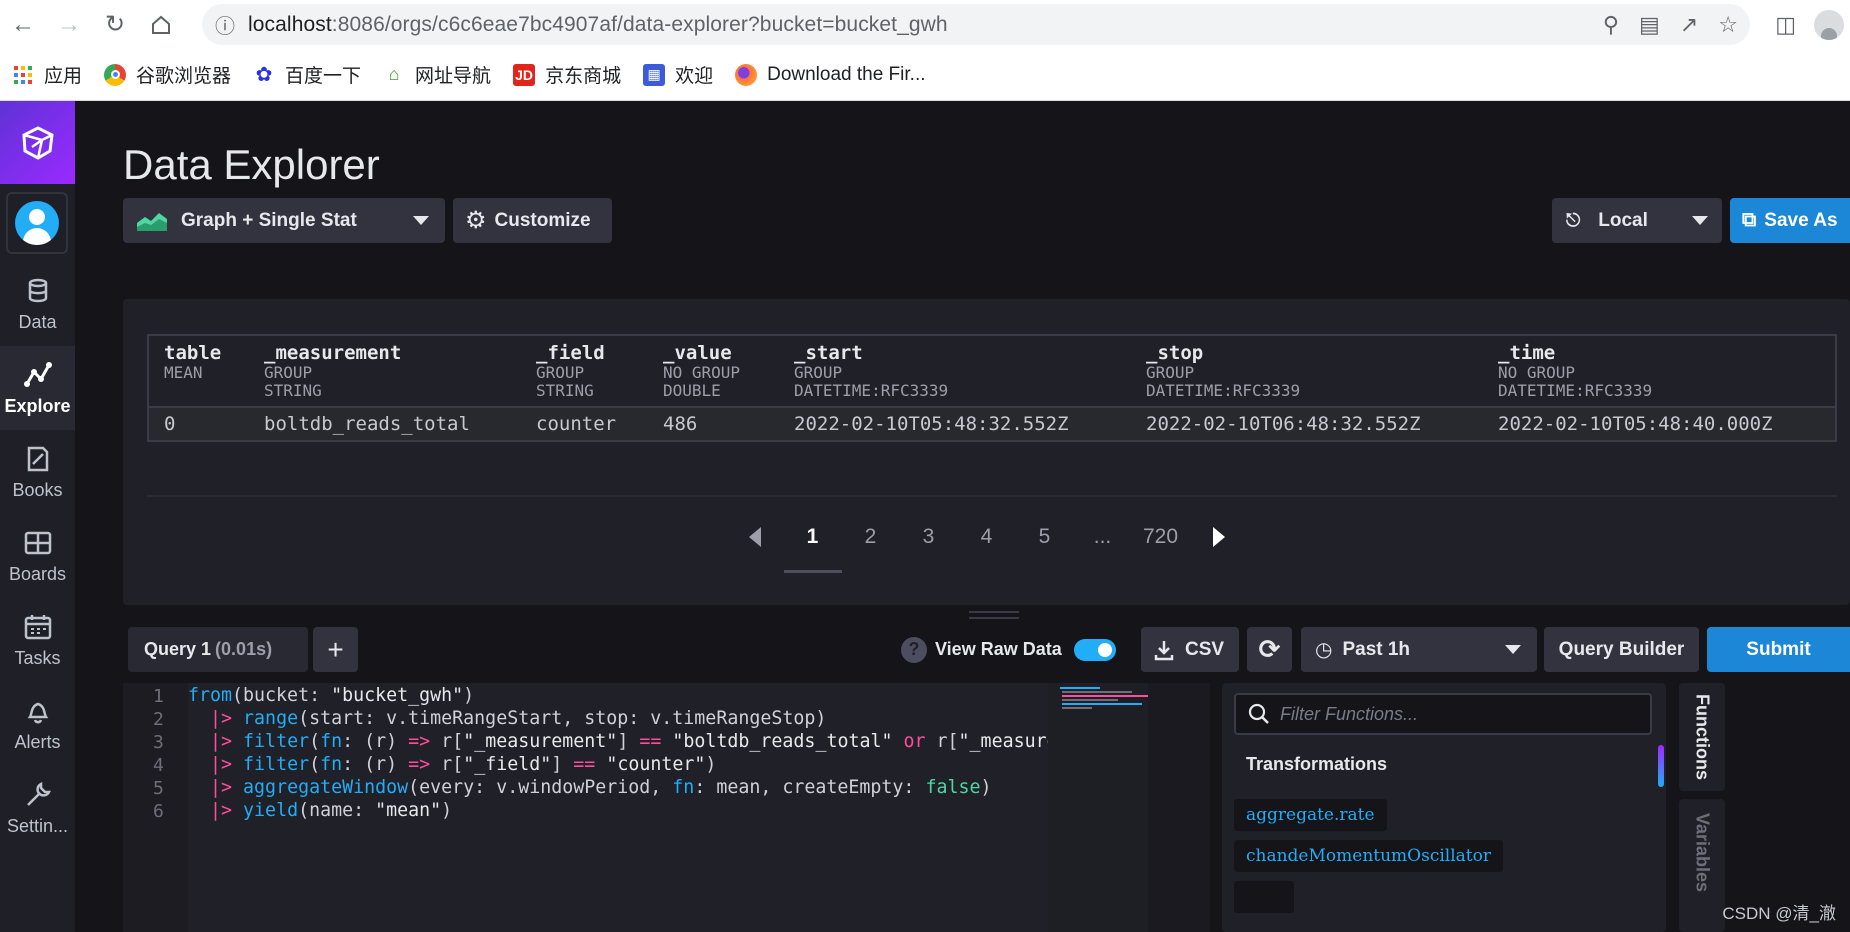  Describe the element at coordinates (170, 424) in the screenshot. I see `table-cell: 0` at that location.